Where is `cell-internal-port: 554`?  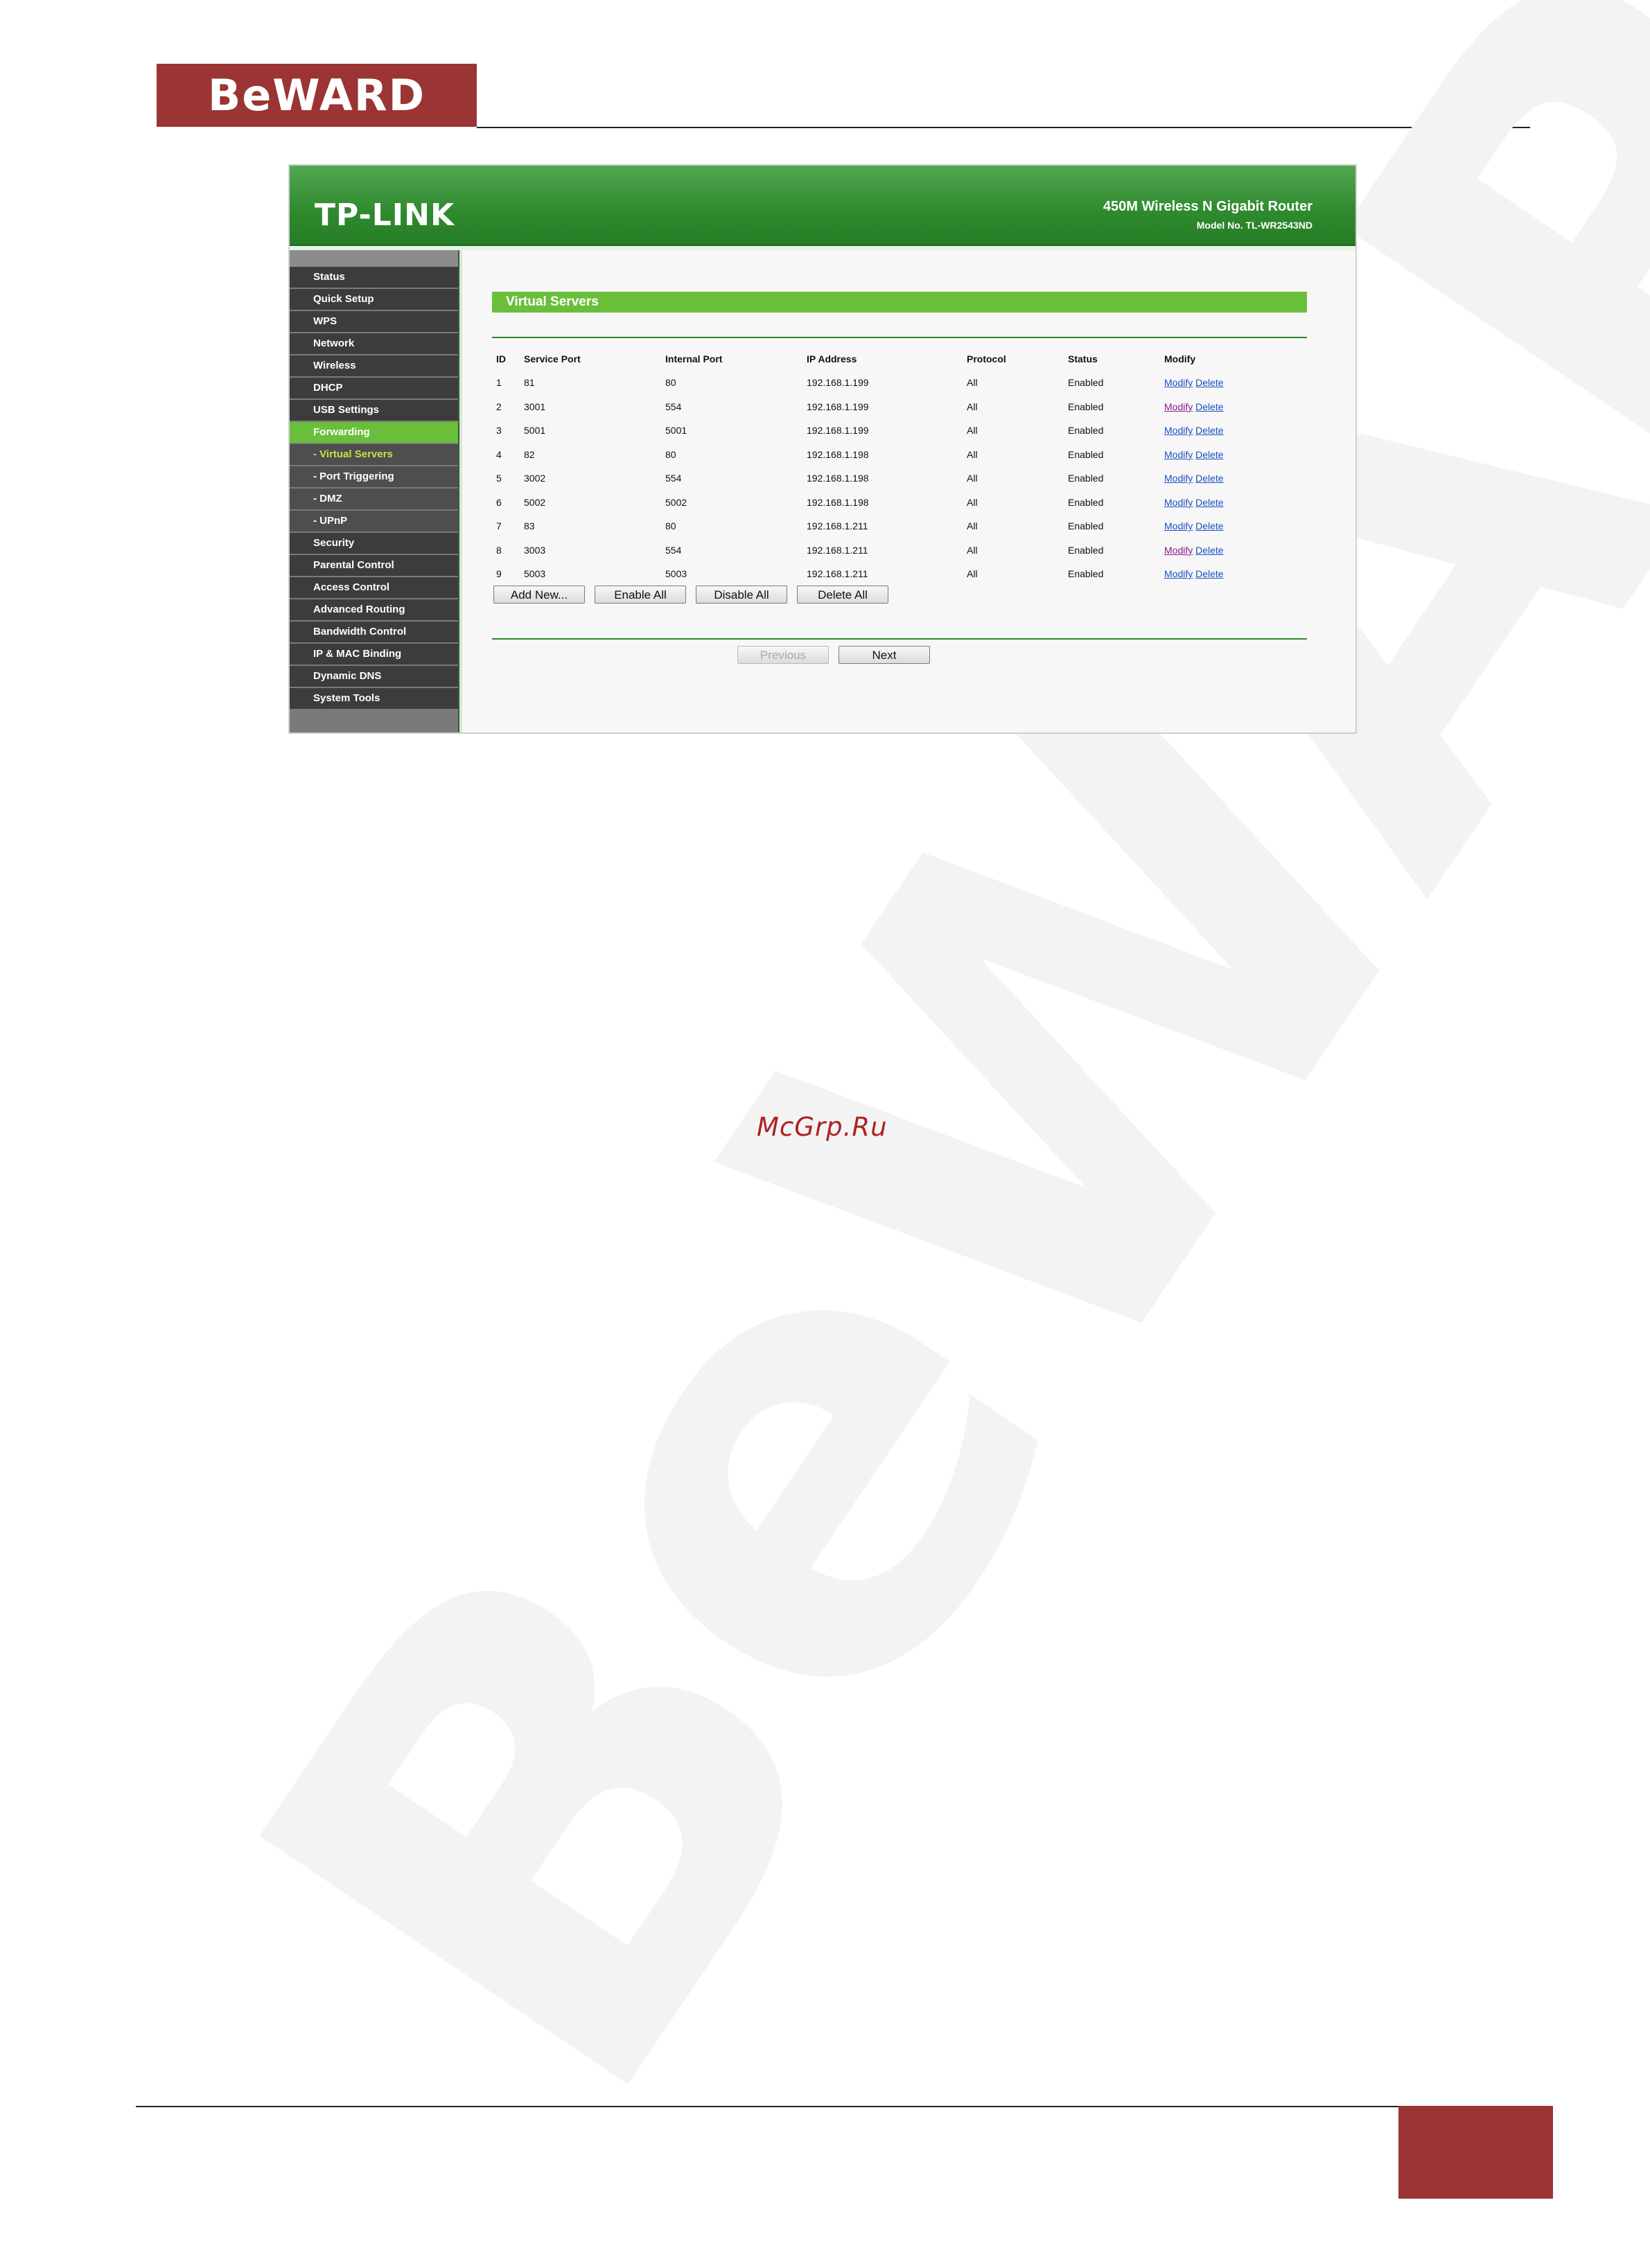 cell-internal-port: 554 is located at coordinates (673, 550).